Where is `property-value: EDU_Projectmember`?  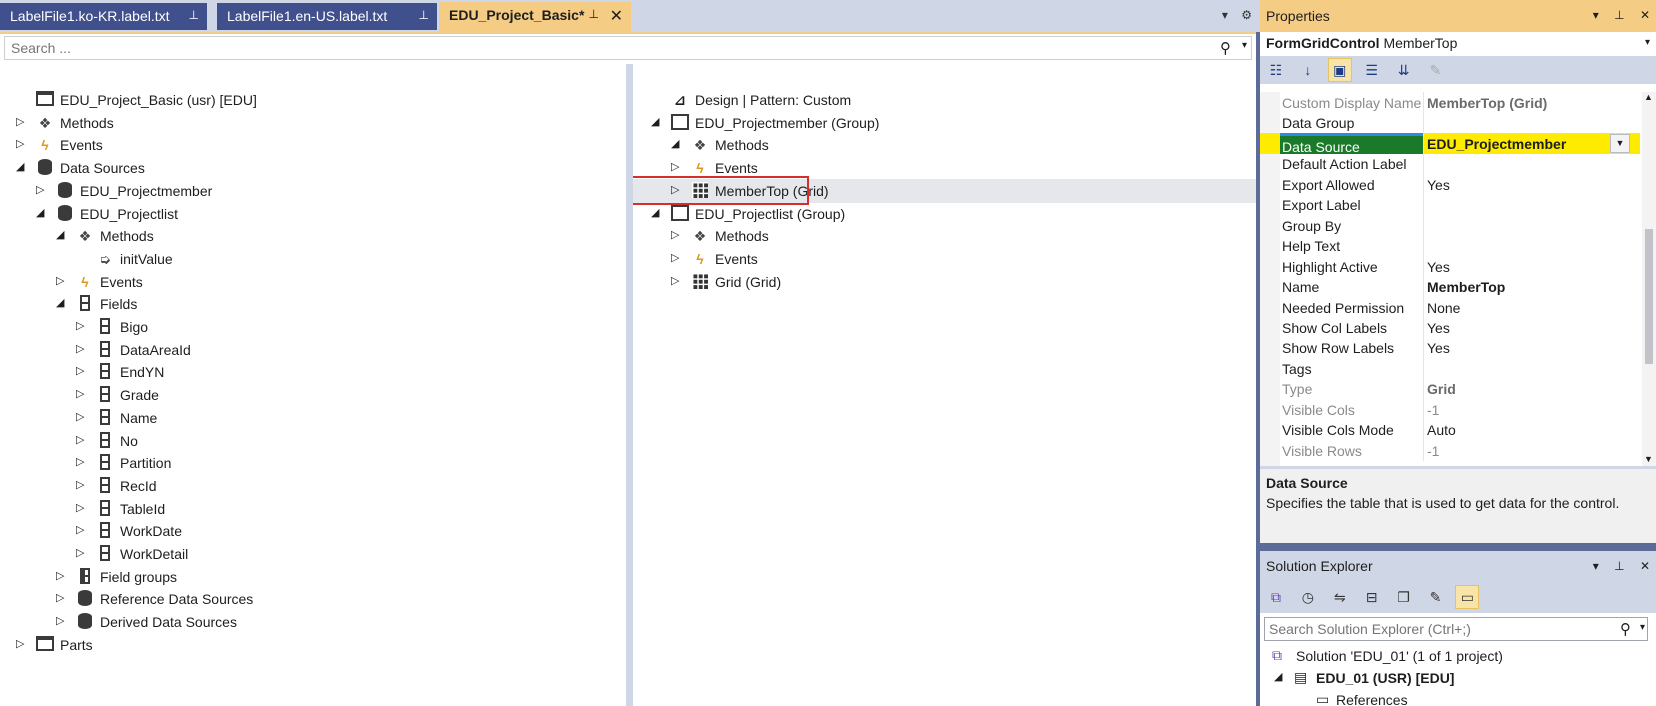
property-value: EDU_Projectmember is located at coordinates (1496, 144).